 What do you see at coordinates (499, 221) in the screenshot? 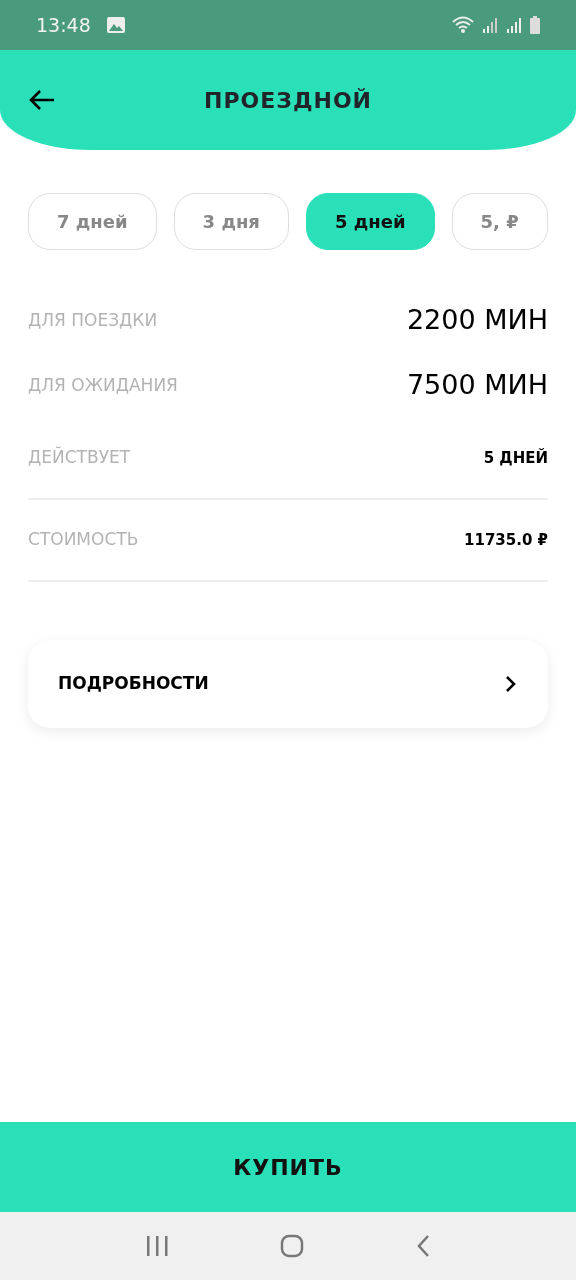
I see `period-tab: 5, ₽` at bounding box center [499, 221].